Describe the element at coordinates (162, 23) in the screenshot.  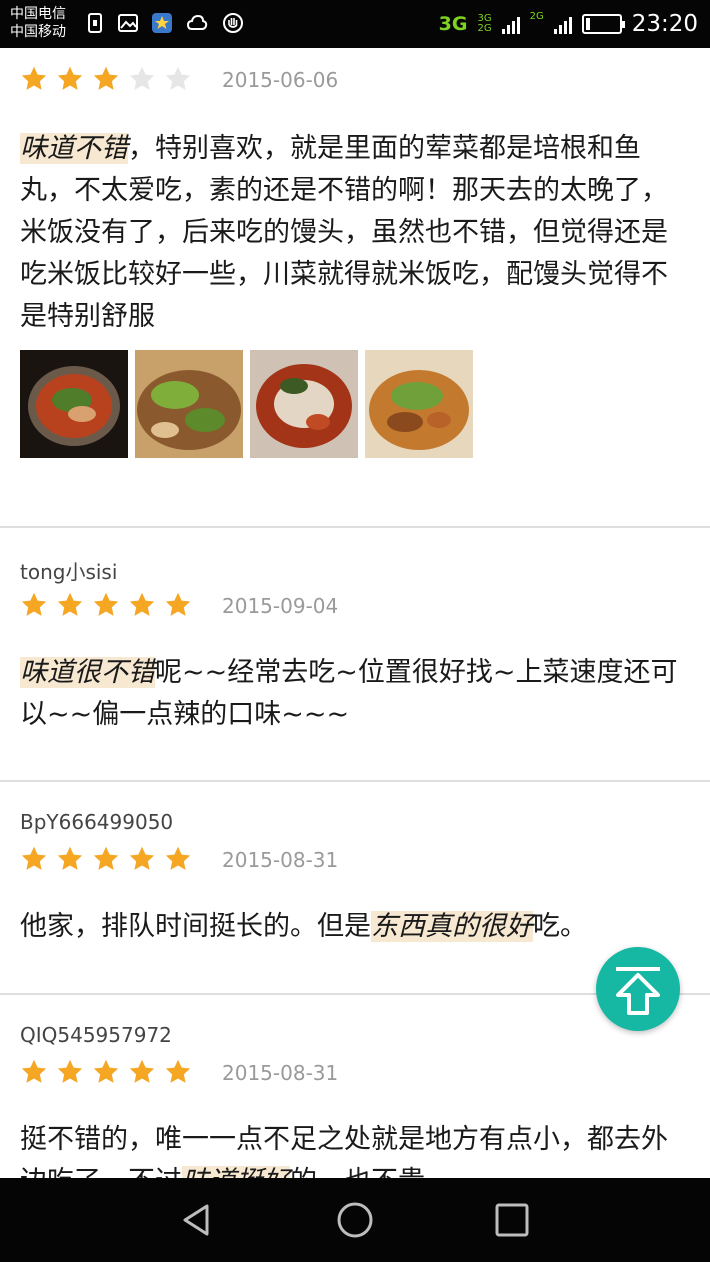
I see `favorite-app-icon` at that location.